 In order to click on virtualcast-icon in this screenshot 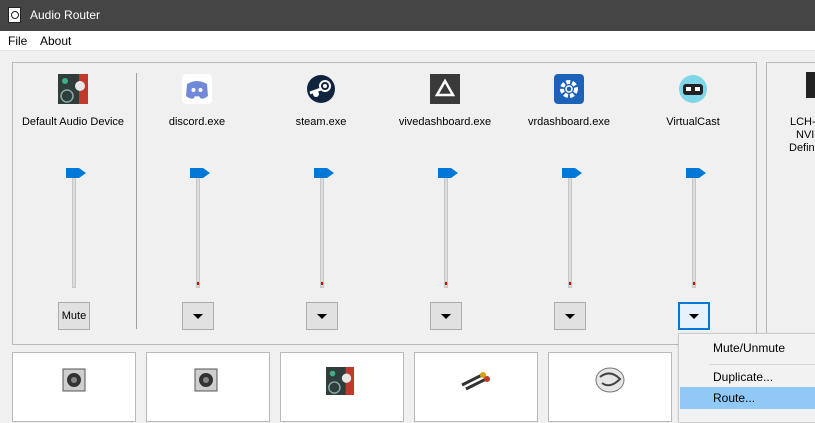, I will do `click(693, 89)`.